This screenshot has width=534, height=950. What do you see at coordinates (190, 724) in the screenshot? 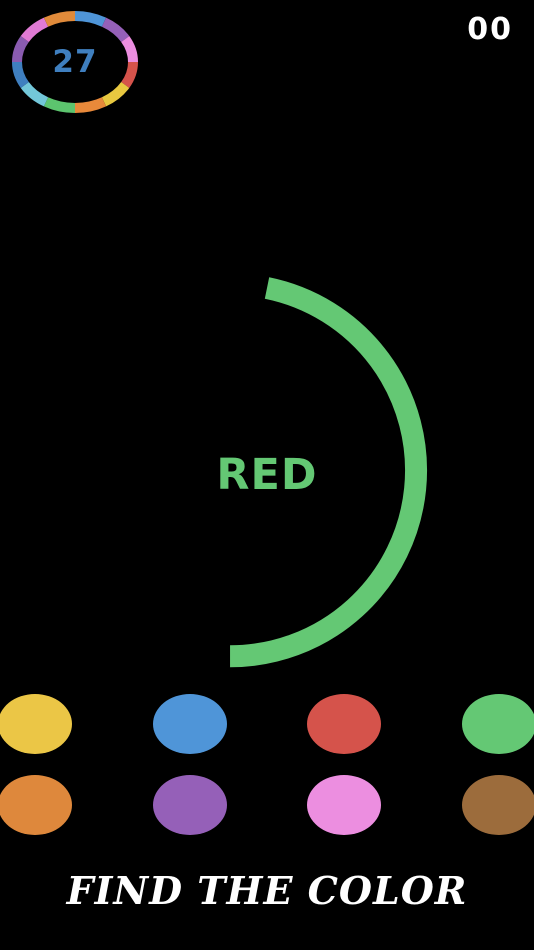
I see `color-swatch-blue` at bounding box center [190, 724].